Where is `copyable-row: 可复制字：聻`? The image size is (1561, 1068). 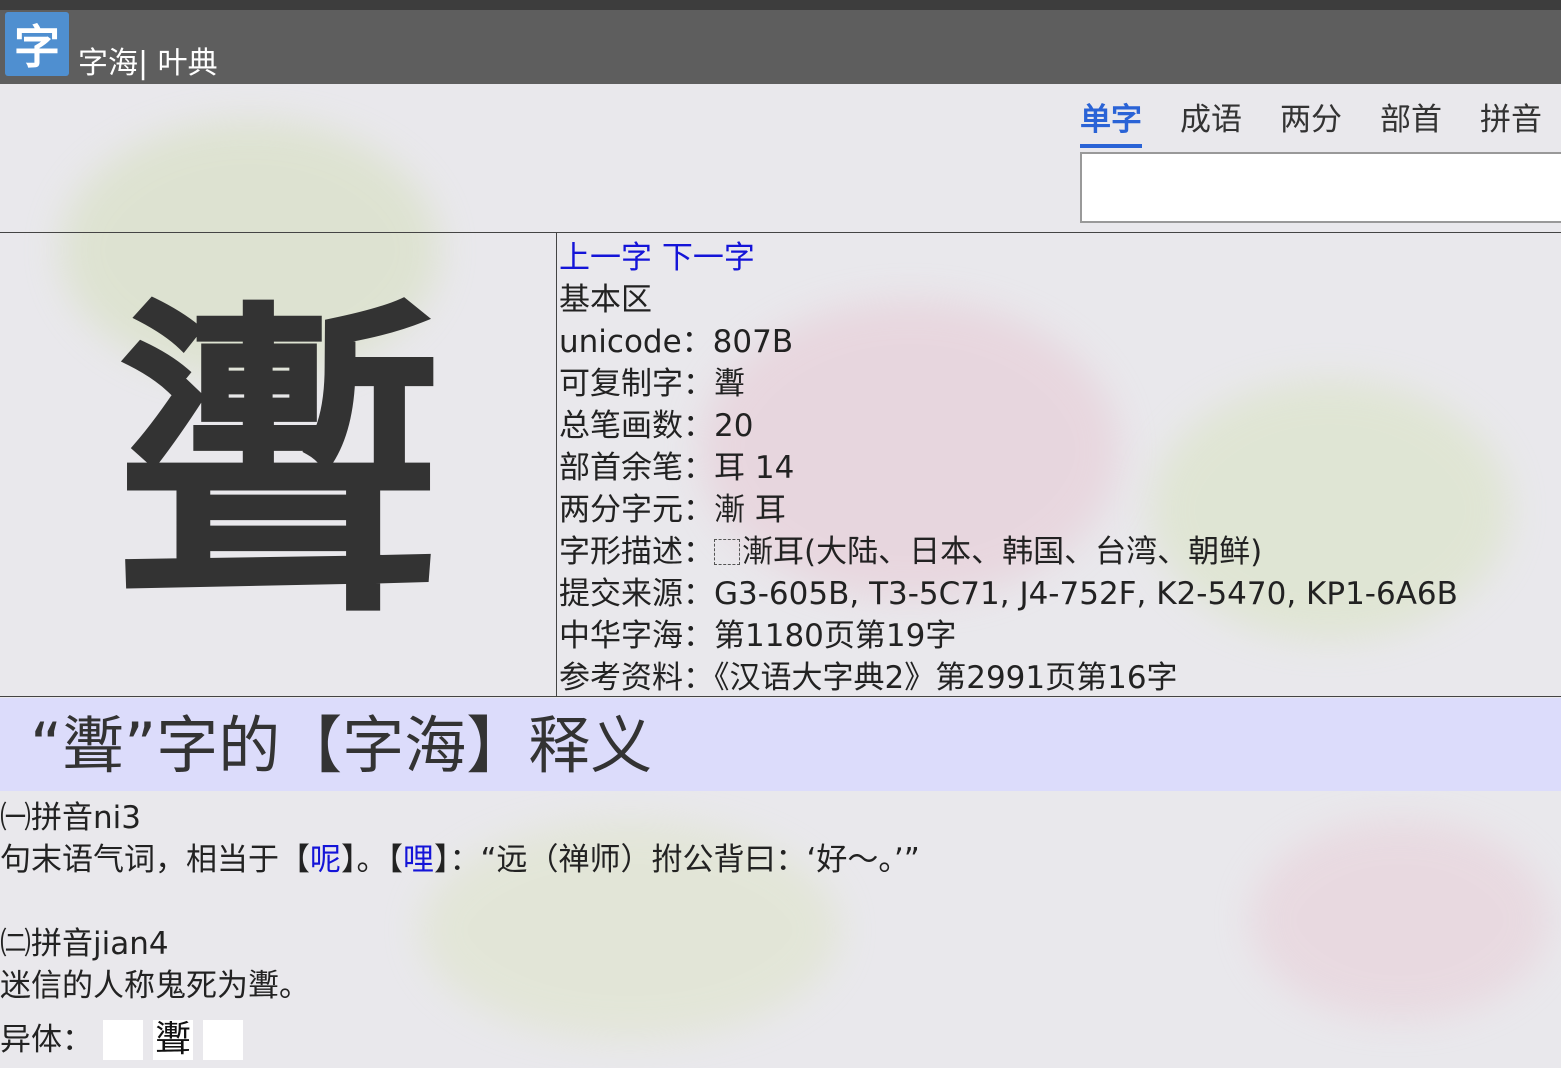 copyable-row: 可复制字：聻 is located at coordinates (1008, 384).